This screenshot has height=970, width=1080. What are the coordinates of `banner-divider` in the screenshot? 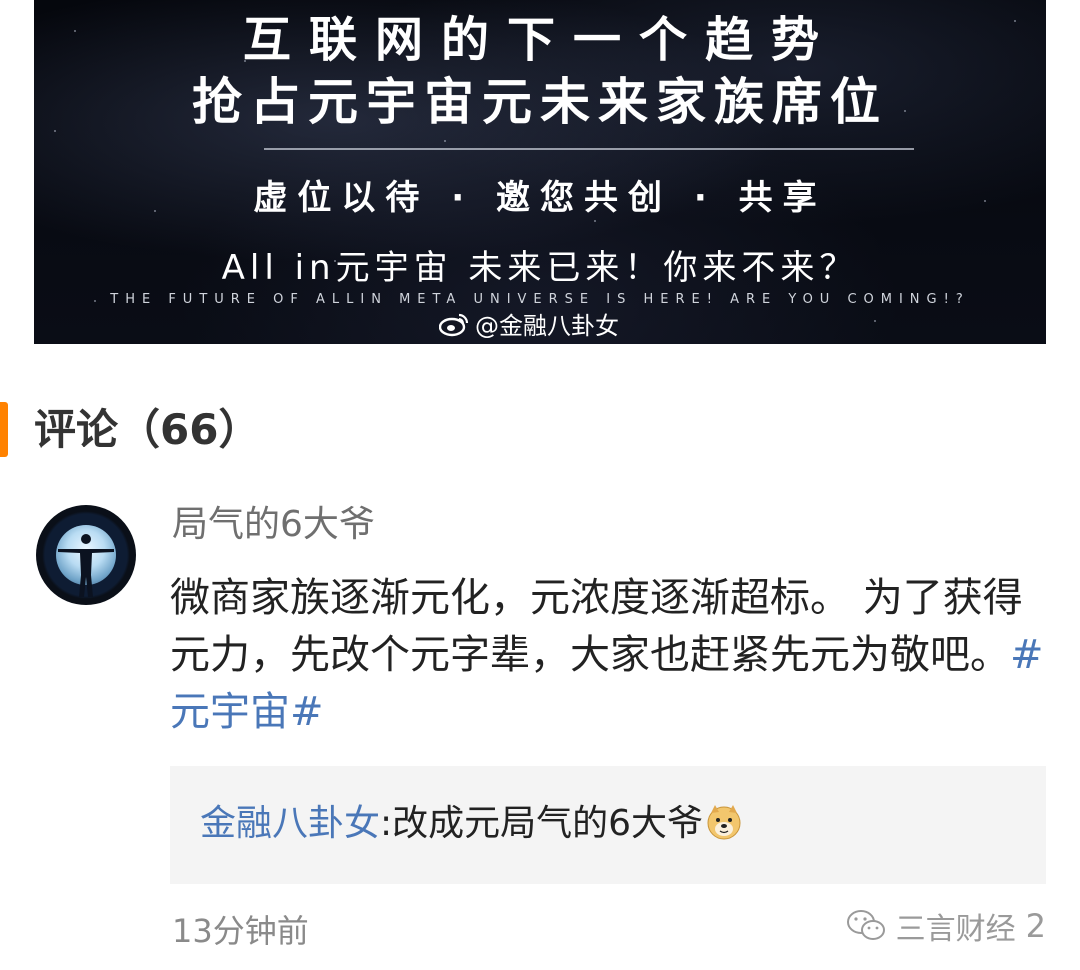 It's located at (589, 149).